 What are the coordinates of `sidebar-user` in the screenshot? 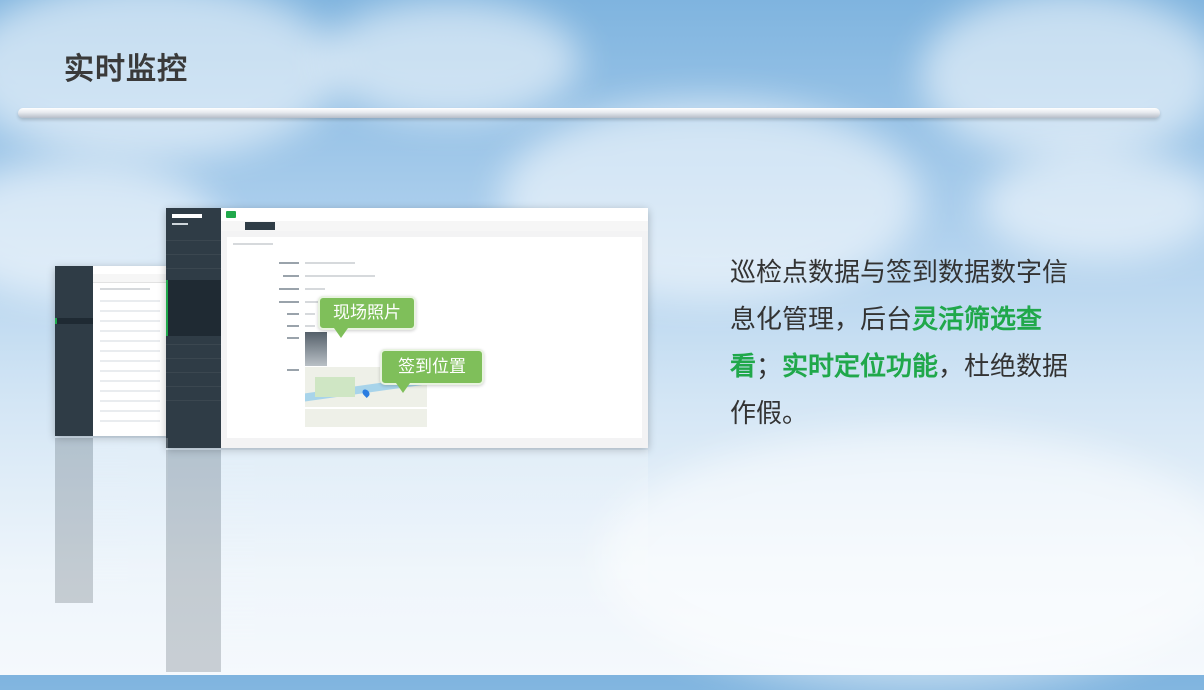 It's located at (180, 224).